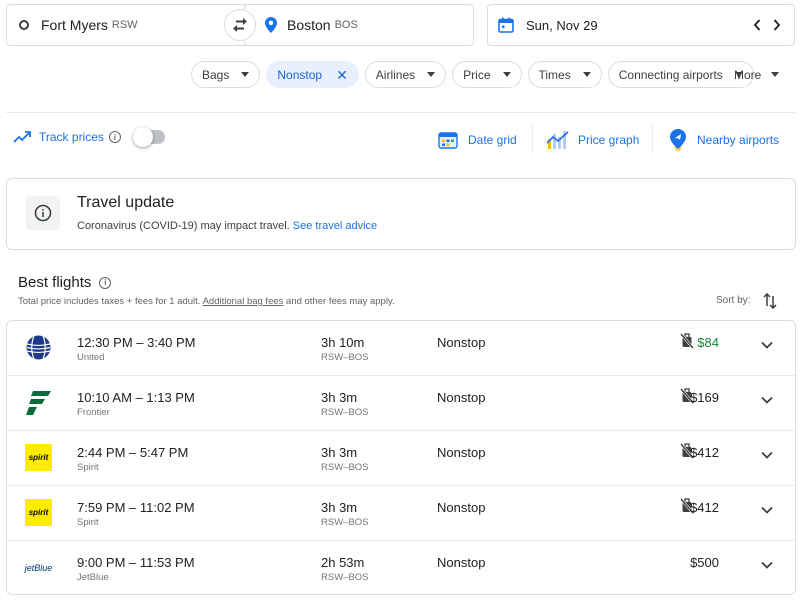 This screenshot has height=600, width=800. What do you see at coordinates (687, 341) in the screenshot?
I see `no-carry-on-bag-icon` at bounding box center [687, 341].